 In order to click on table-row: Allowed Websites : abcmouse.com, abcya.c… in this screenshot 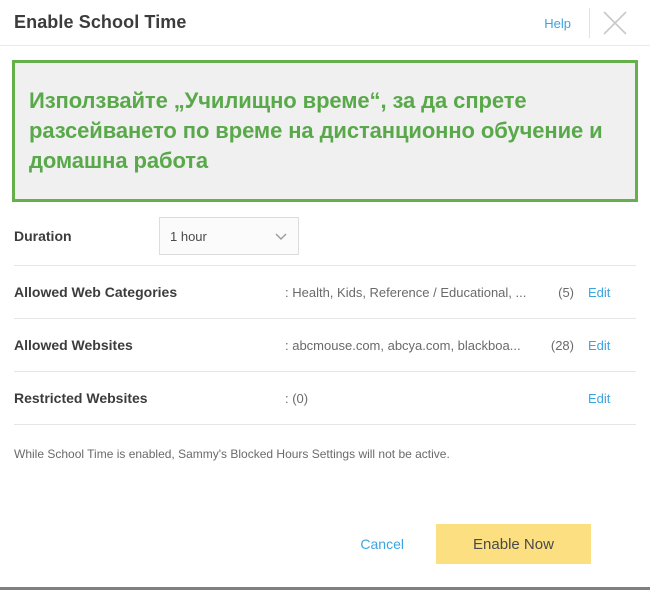, I will do `click(325, 345)`.